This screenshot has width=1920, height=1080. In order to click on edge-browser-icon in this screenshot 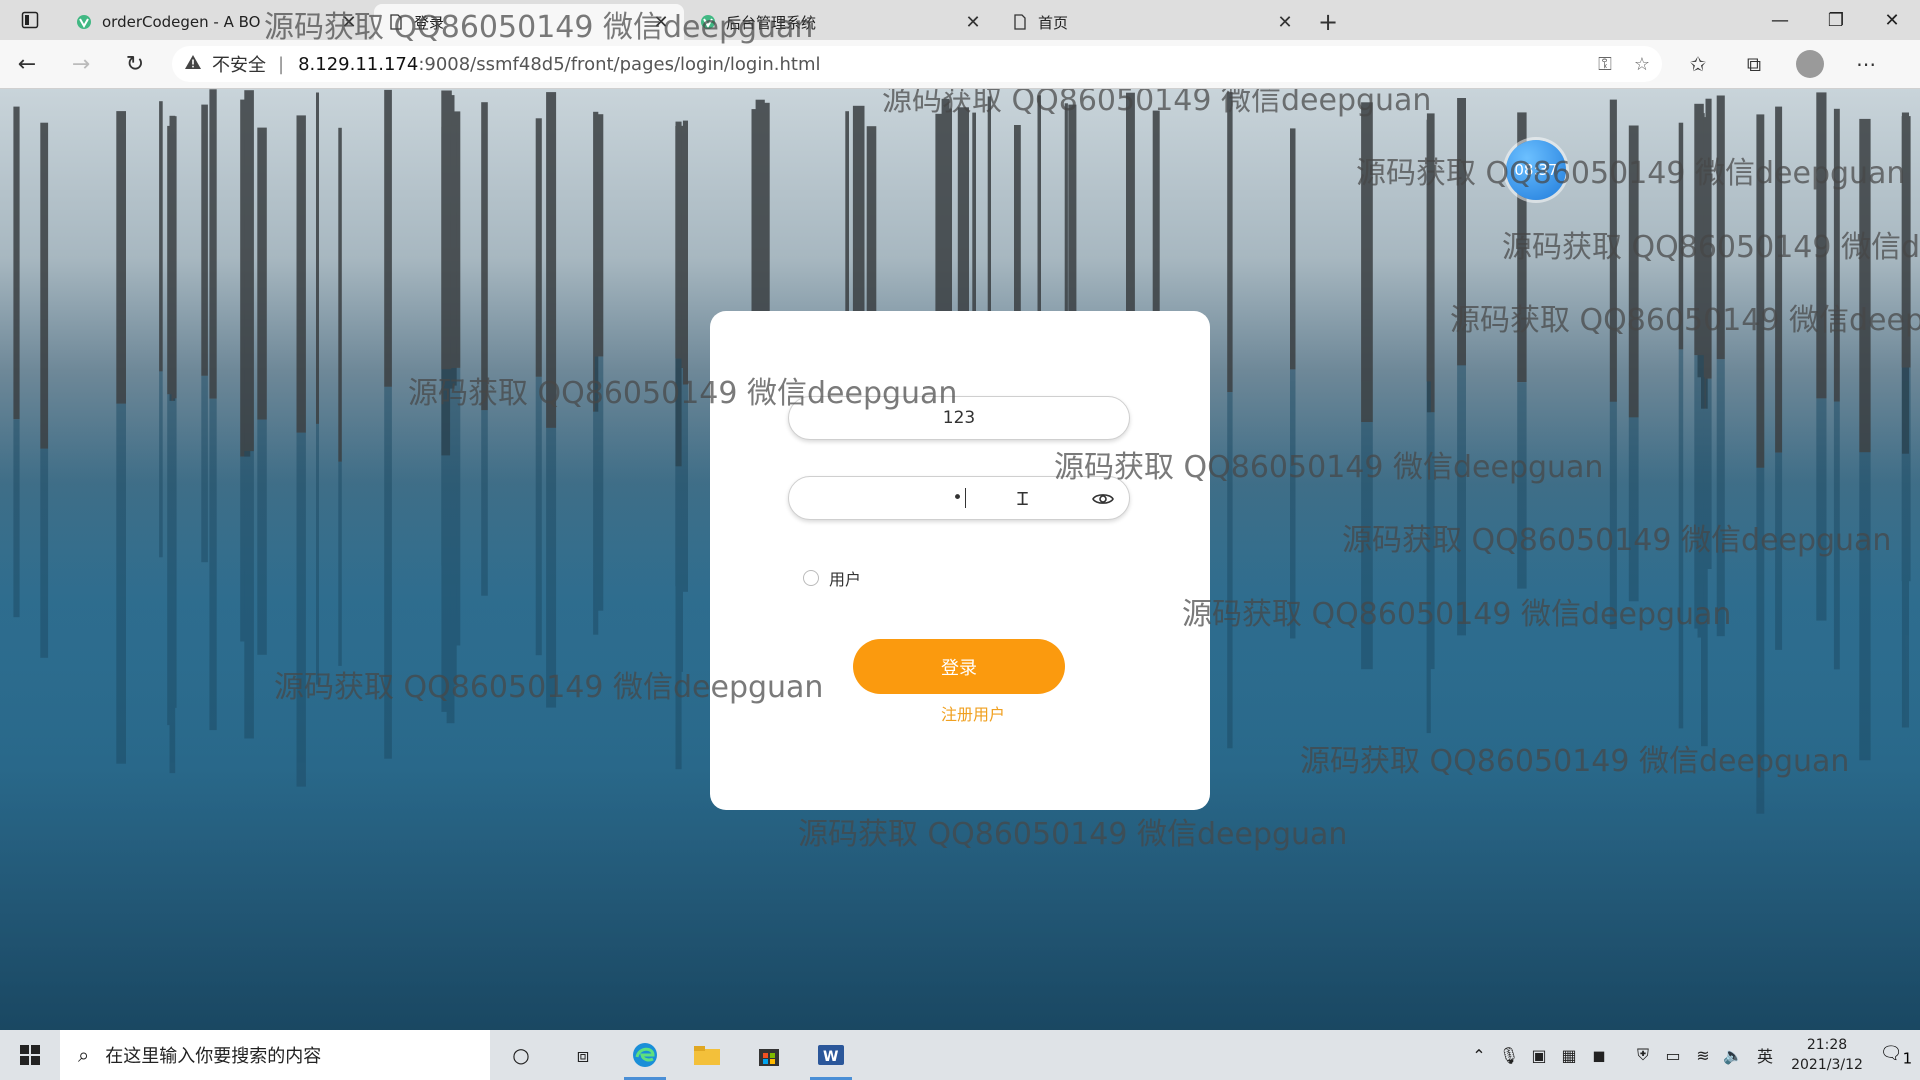, I will do `click(645, 1055)`.